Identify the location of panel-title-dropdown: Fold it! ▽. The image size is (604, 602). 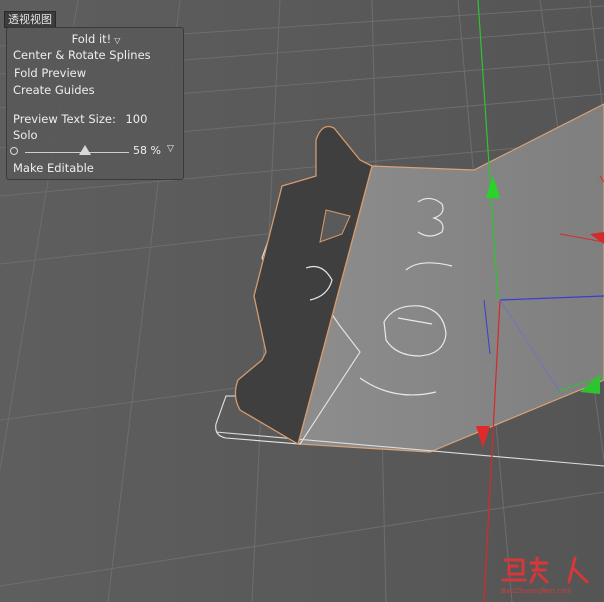
(96, 39).